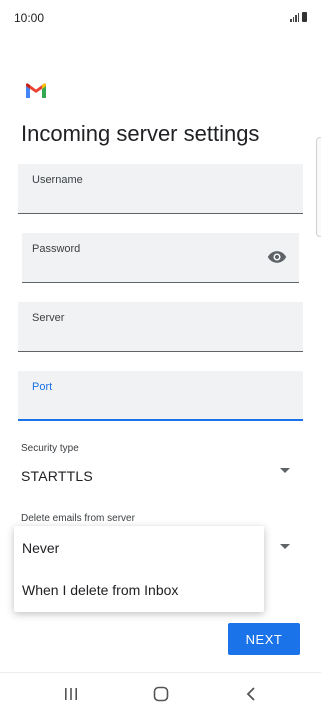 This screenshot has width=321, height=714. Describe the element at coordinates (264, 639) in the screenshot. I see `next-button: NEXT` at that location.